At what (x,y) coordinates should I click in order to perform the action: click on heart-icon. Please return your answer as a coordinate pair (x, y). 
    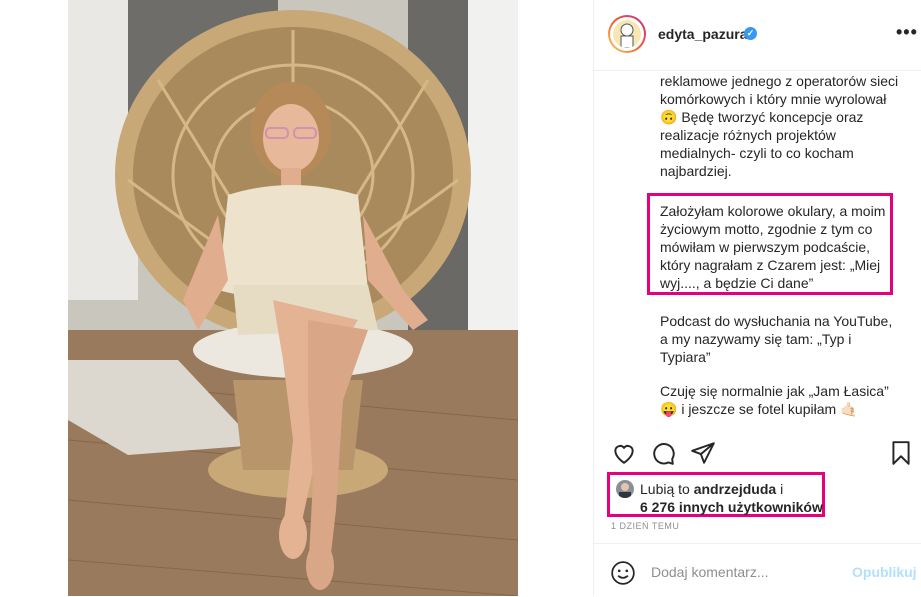
    Looking at the image, I should click on (625, 454).